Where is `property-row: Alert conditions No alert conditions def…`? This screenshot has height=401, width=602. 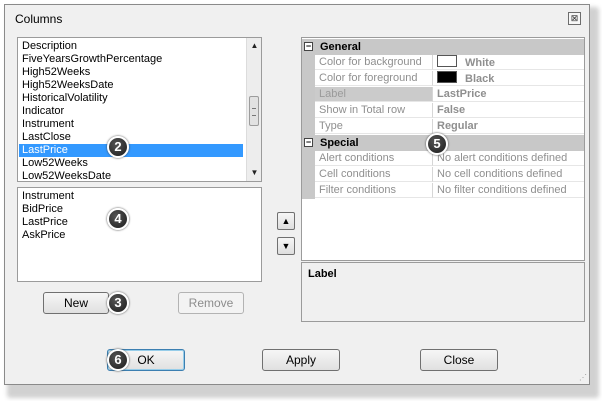 property-row: Alert conditions No alert conditions def… is located at coordinates (443, 159).